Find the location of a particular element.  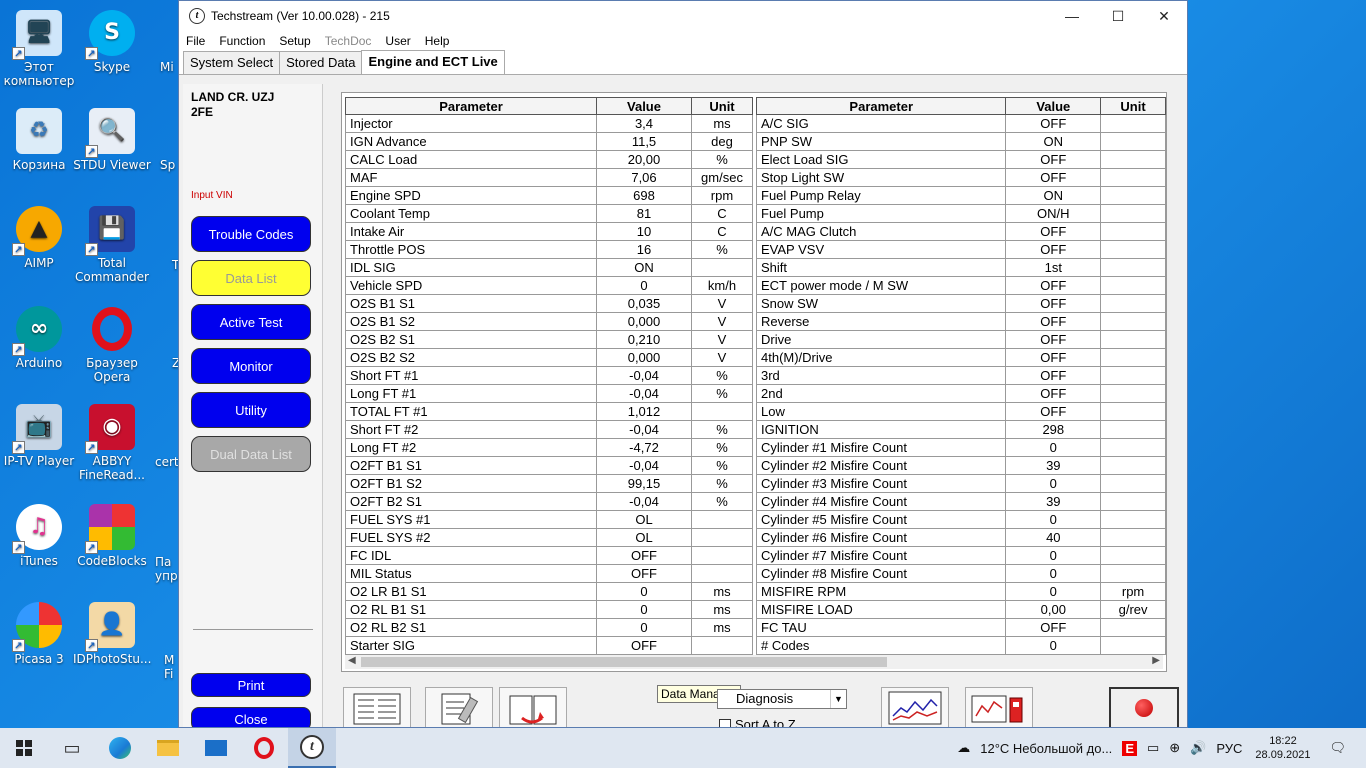

table-row: Long FT #1 -0,04% is located at coordinates (549, 393).